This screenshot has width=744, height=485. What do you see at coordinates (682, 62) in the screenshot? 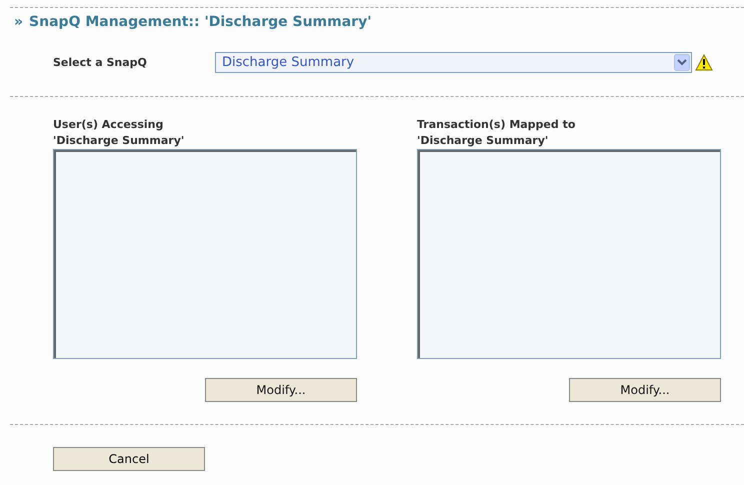
I see `caret-icon` at bounding box center [682, 62].